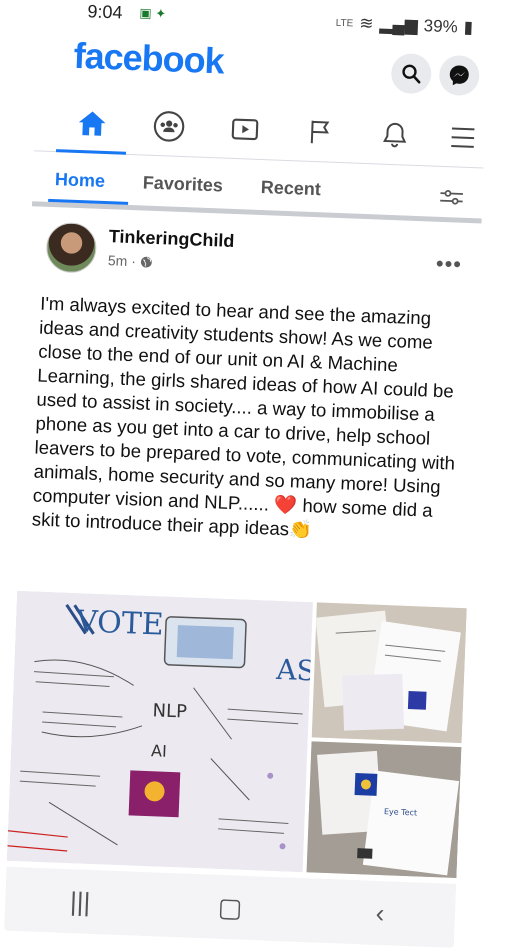 The height and width of the screenshot is (951, 510). What do you see at coordinates (257, 190) in the screenshot?
I see `feed-tabs: Home Favorites Recent` at bounding box center [257, 190].